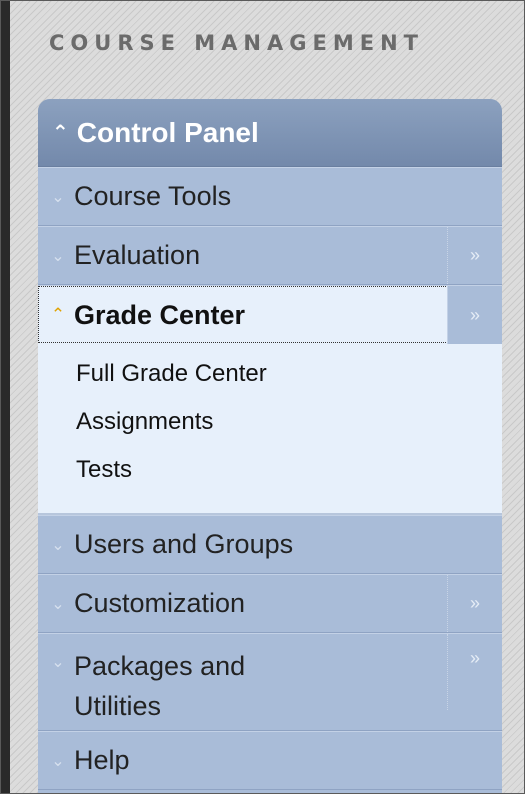 The height and width of the screenshot is (794, 525). What do you see at coordinates (137, 255) in the screenshot?
I see `menu-item-label: Evaluation` at bounding box center [137, 255].